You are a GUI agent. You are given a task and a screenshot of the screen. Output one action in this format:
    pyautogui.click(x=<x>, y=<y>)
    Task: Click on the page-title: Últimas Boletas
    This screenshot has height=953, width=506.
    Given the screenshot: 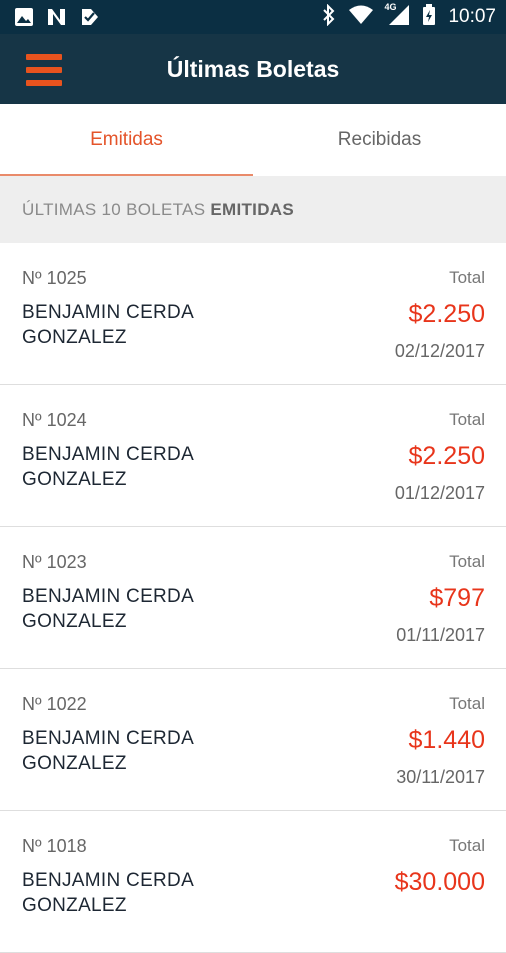 What is the action you would take?
    pyautogui.click(x=253, y=69)
    